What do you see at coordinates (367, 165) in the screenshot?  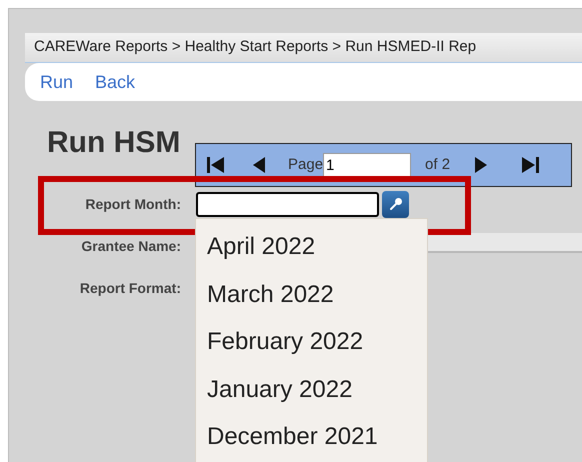 I see `page-number-field: 1` at bounding box center [367, 165].